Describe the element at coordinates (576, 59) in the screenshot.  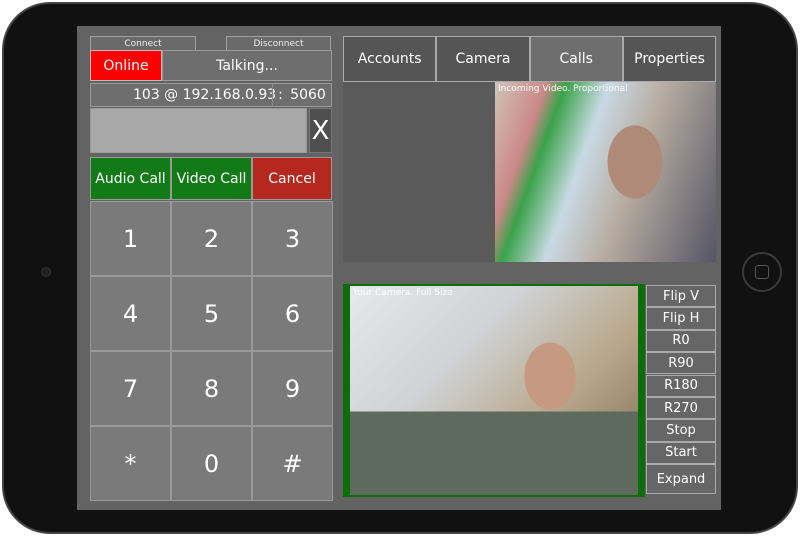
I see `tab-calls: Calls` at that location.